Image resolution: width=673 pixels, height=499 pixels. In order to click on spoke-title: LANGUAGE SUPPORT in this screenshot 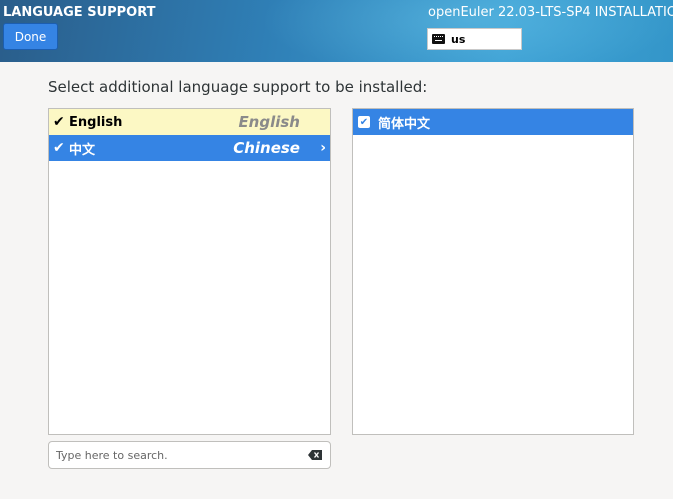, I will do `click(79, 12)`.